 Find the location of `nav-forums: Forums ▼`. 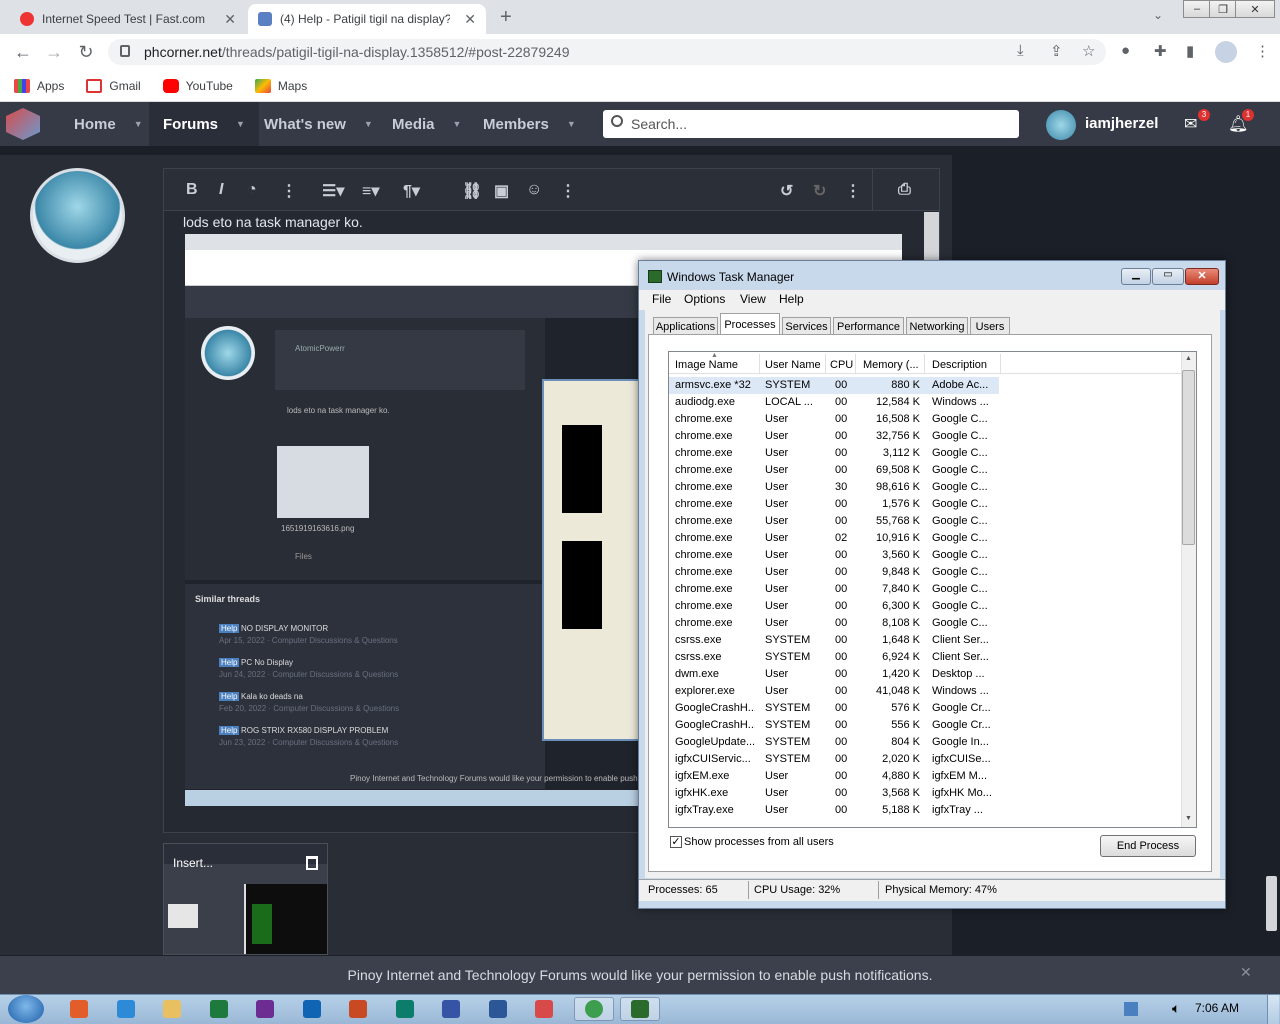

nav-forums: Forums ▼ is located at coordinates (204, 124).